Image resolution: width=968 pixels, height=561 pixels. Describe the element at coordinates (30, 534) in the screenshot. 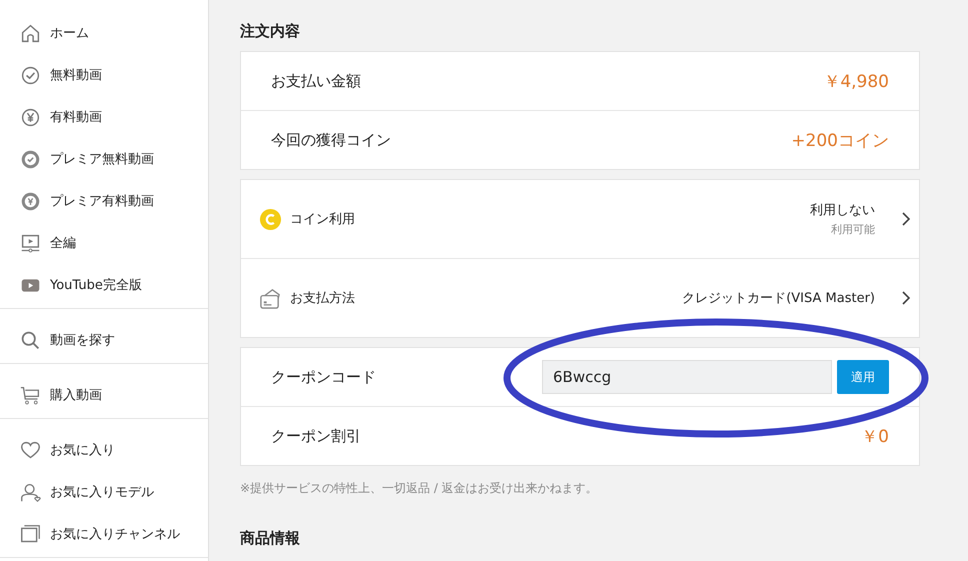

I see `channel-icon` at that location.